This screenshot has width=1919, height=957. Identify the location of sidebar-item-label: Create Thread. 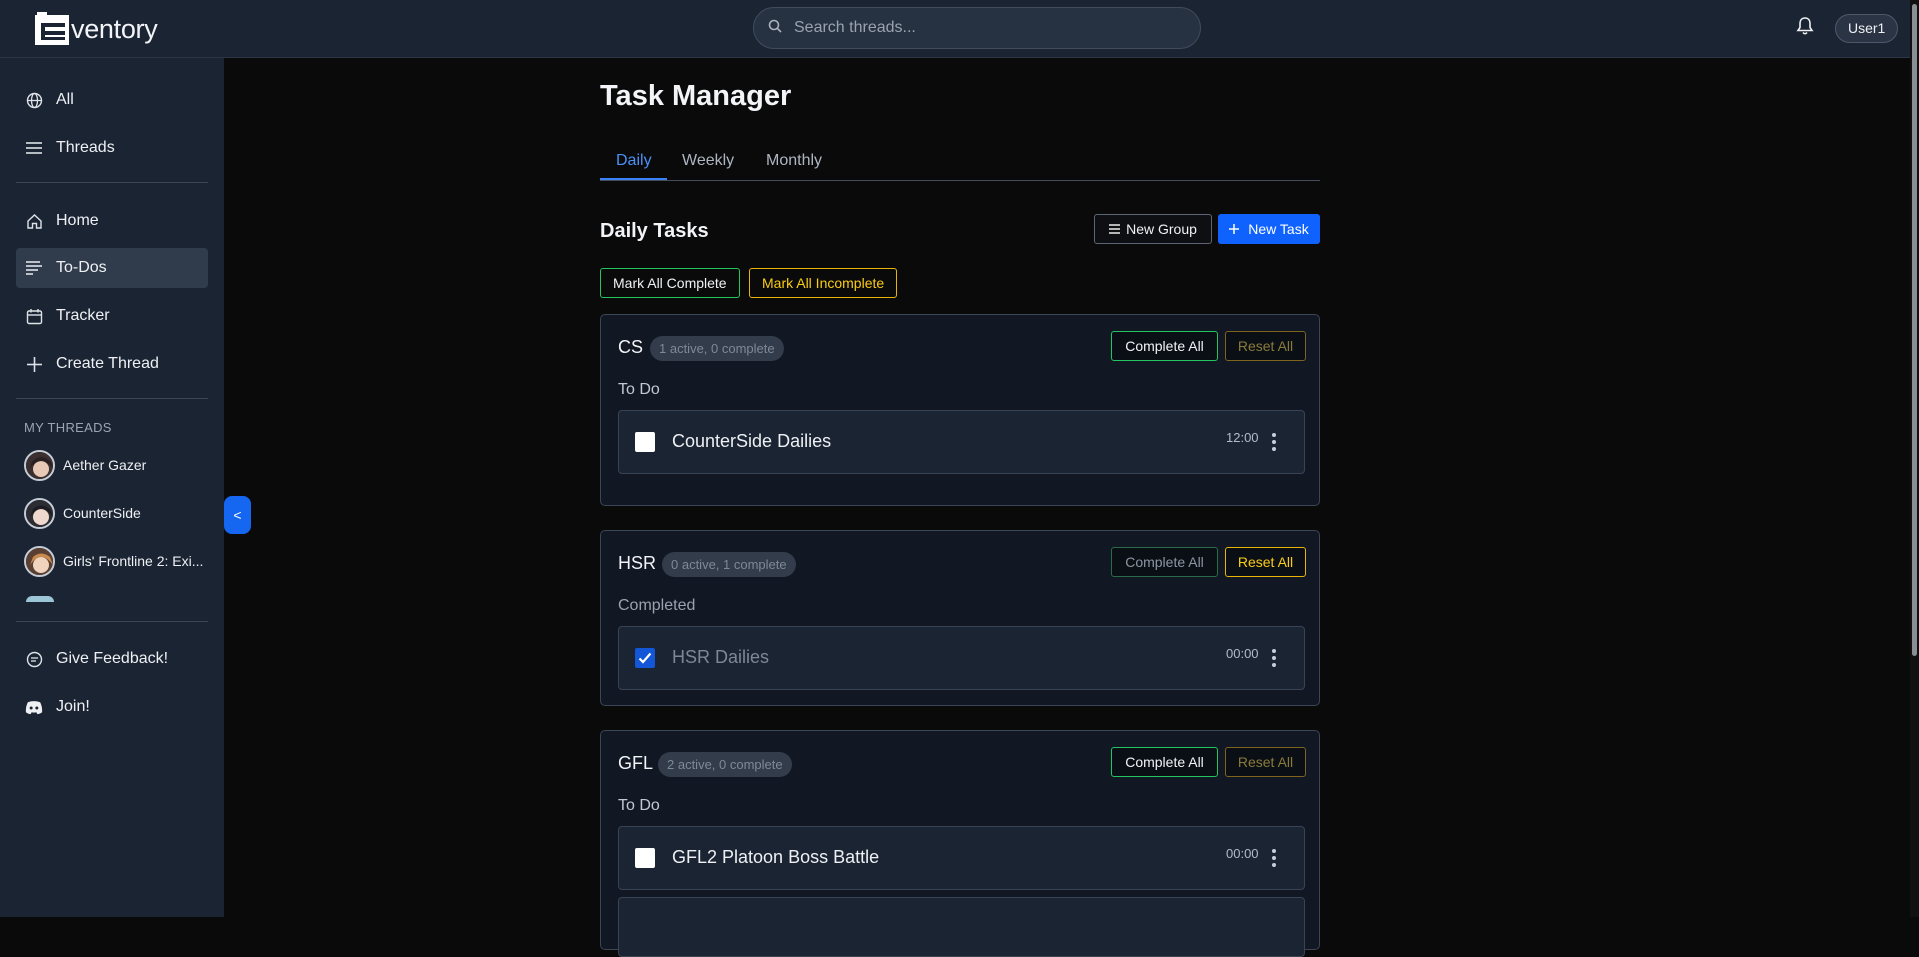
(107, 363).